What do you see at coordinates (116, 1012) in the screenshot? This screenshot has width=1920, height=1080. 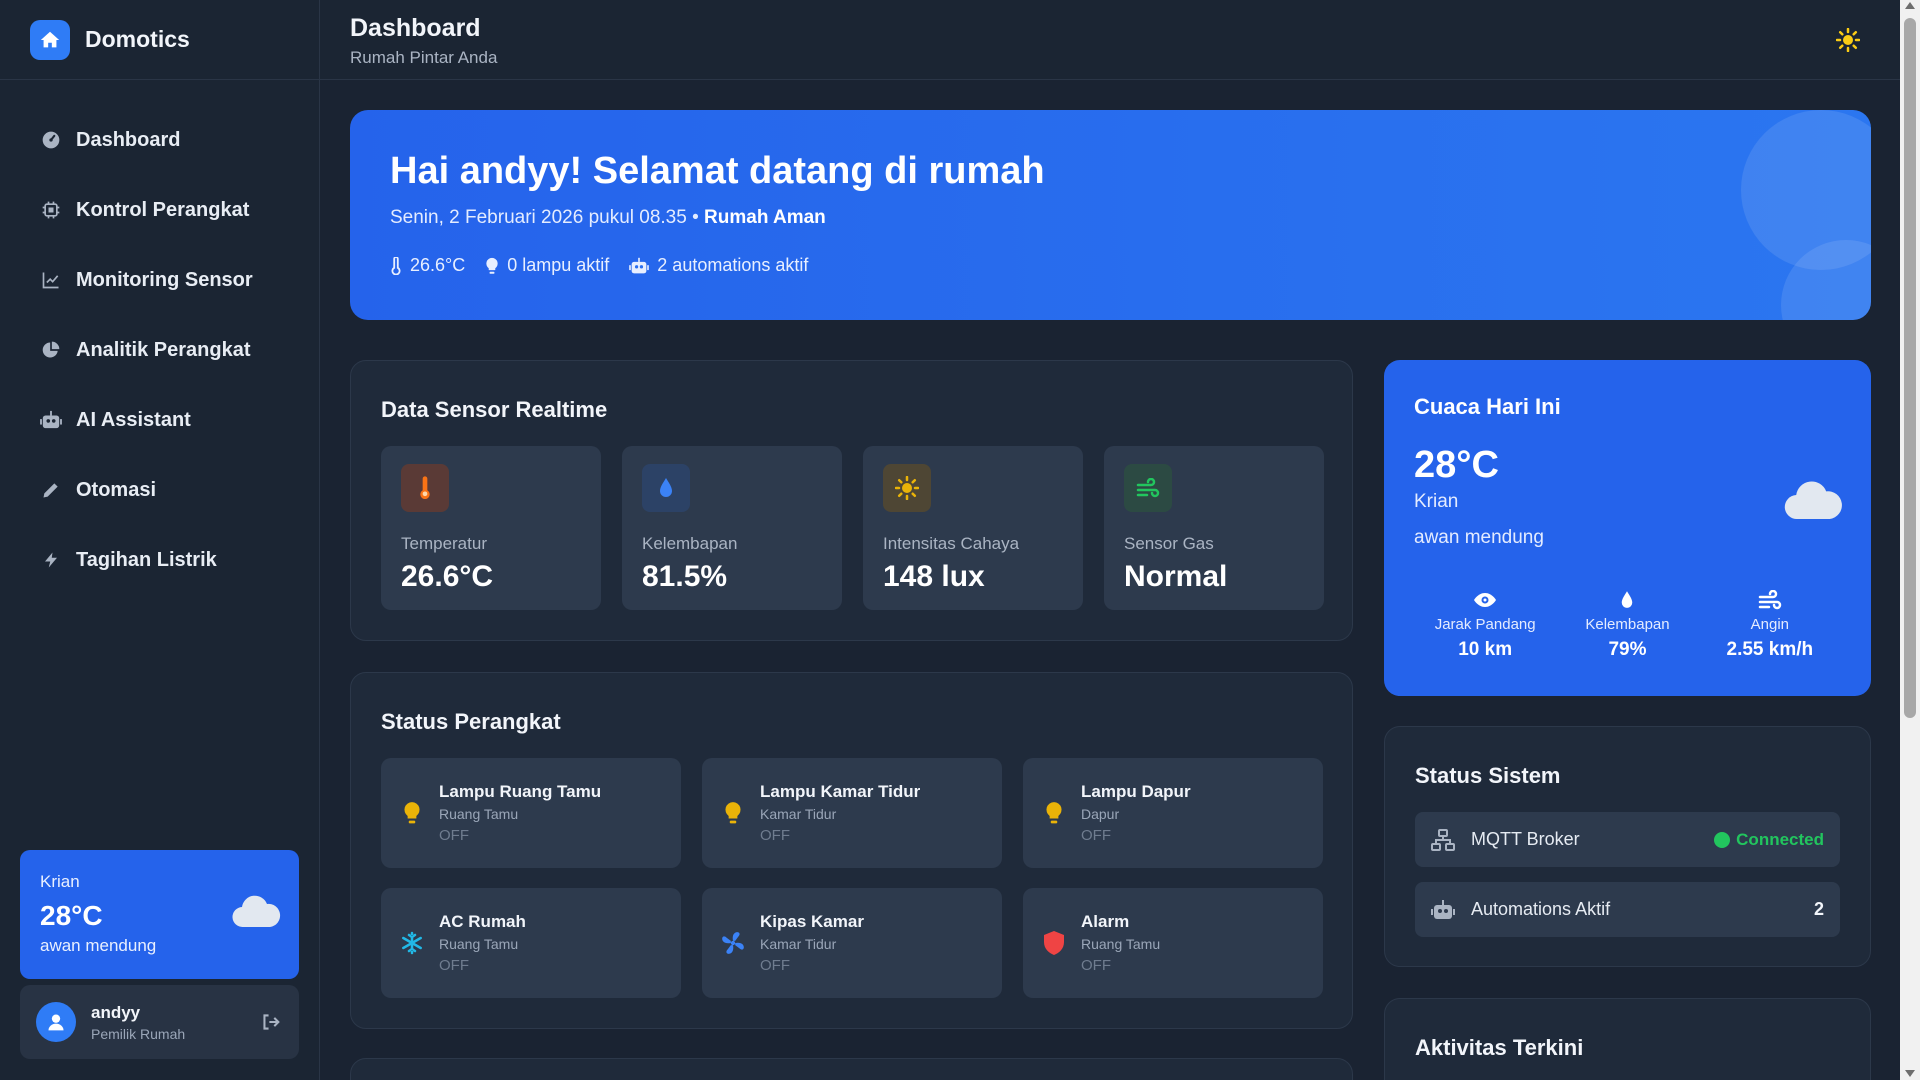 I see `user-name: andyy` at bounding box center [116, 1012].